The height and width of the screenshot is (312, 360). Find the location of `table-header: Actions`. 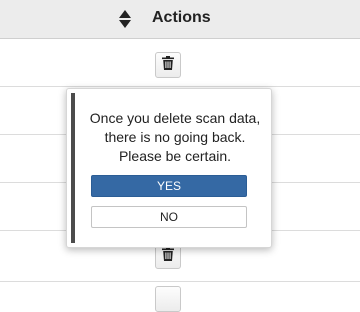

table-header: Actions is located at coordinates (180, 19).